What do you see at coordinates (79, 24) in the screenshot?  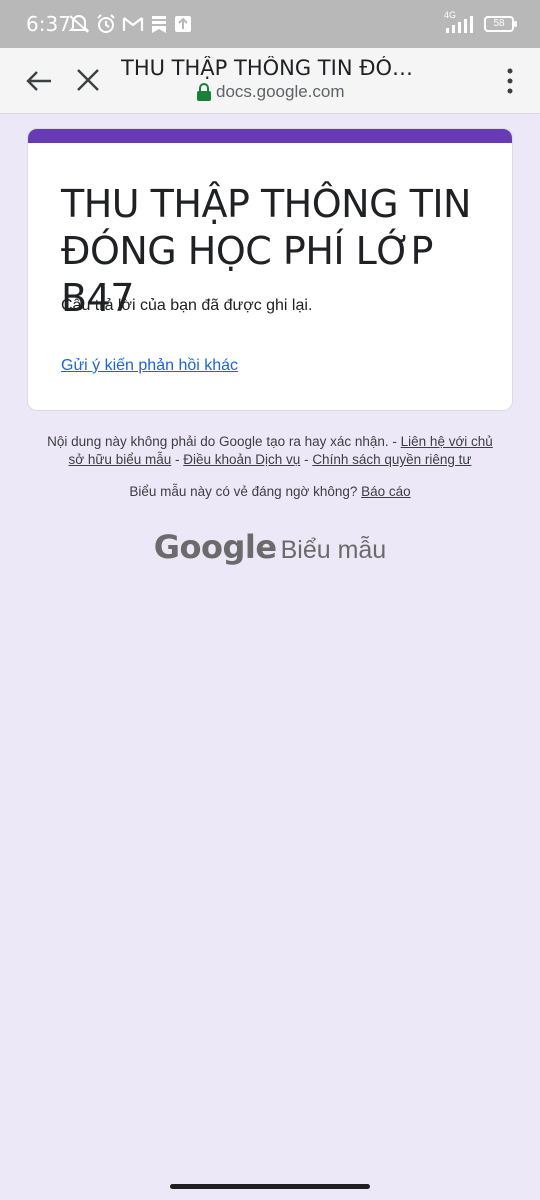 I see `mute-vibrate-icon` at bounding box center [79, 24].